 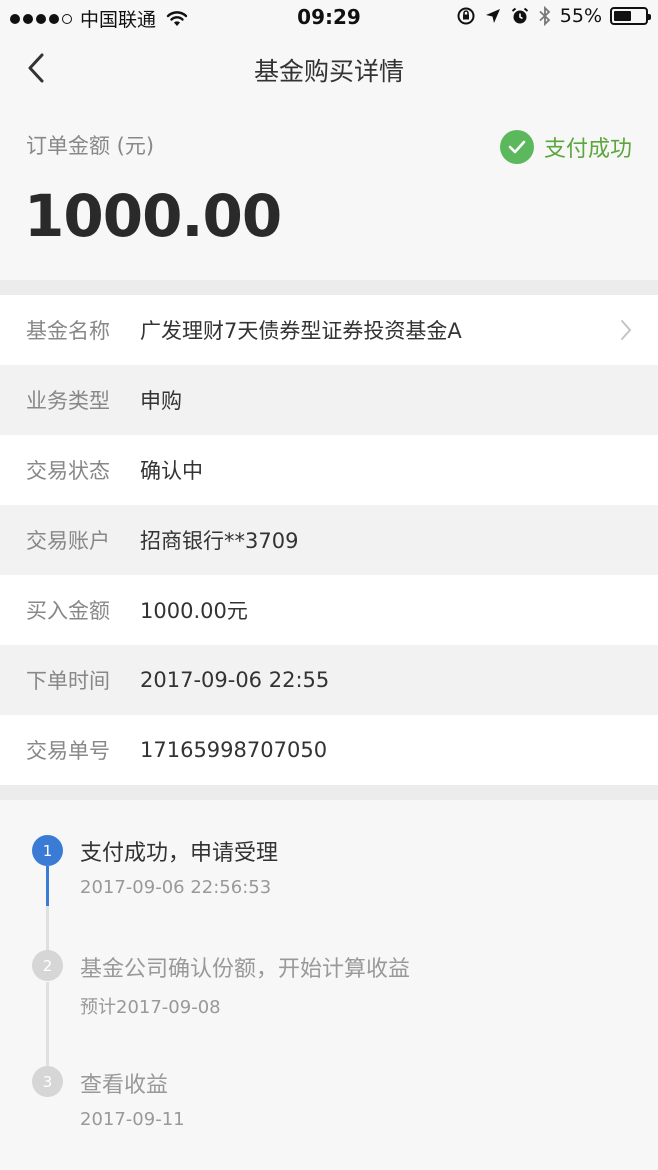 I want to click on status-bar: 中国联通 09:29 55%, so click(x=329, y=17).